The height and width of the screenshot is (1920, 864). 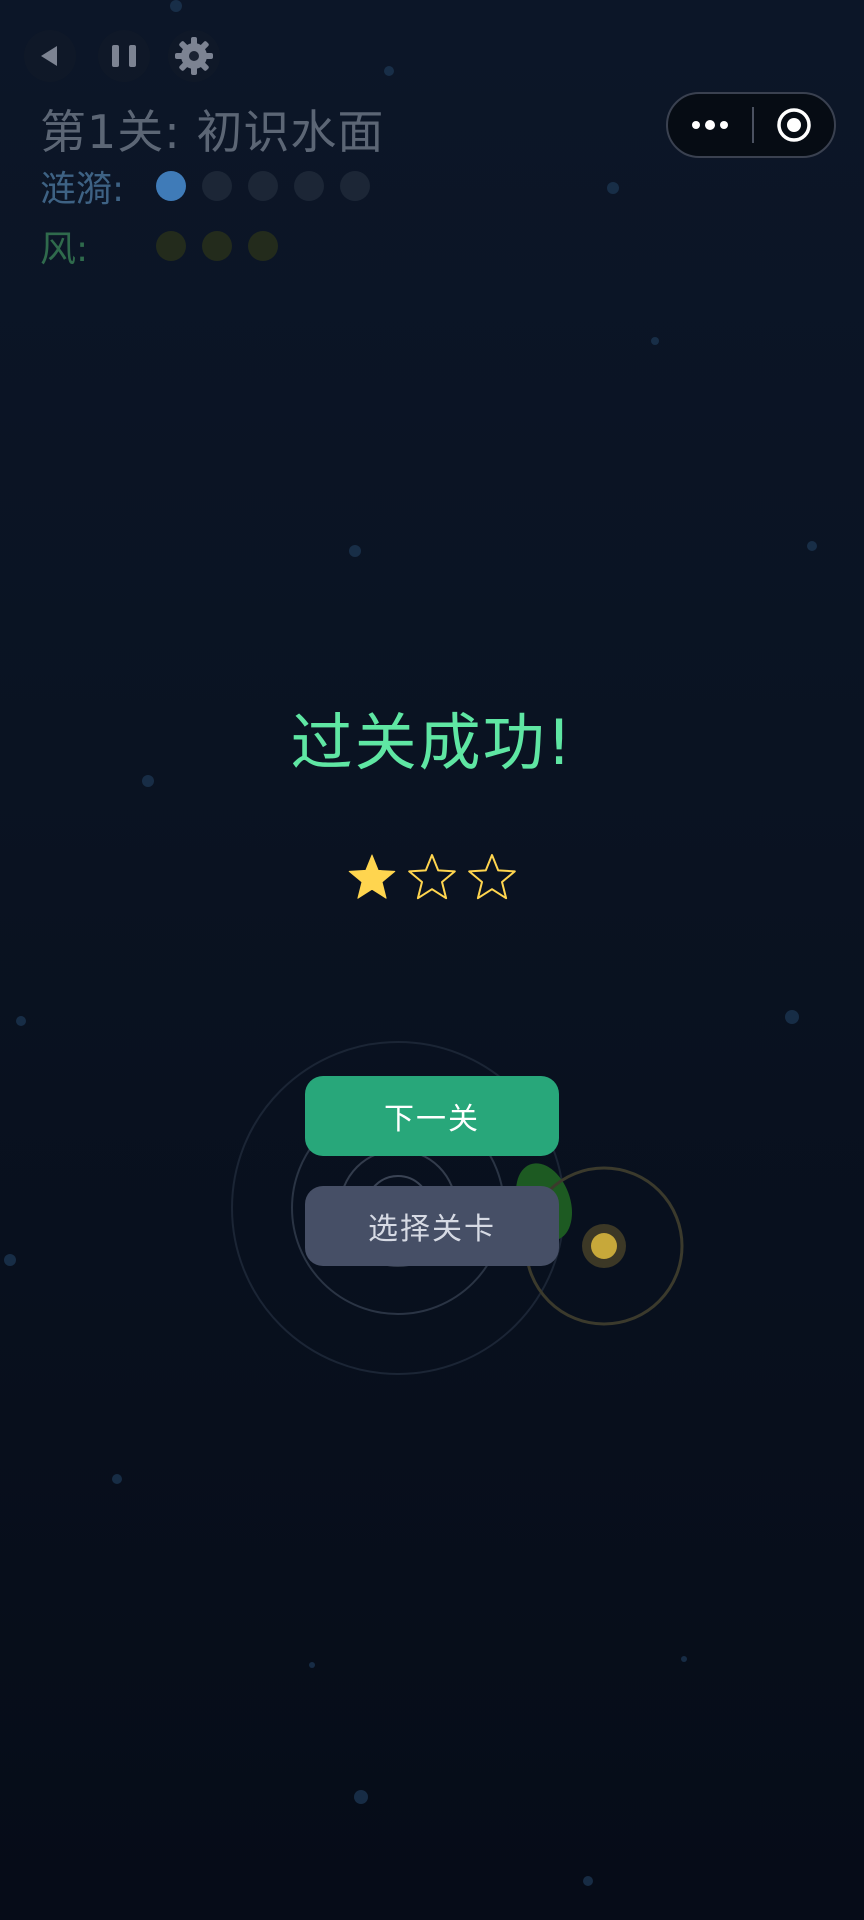 I want to click on back-button, so click(x=50, y=56).